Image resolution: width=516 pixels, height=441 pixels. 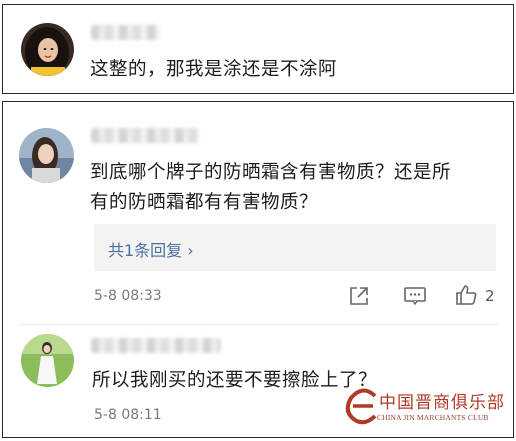 I want to click on comment-text-line-1: 到底哪个牌子的防晒霜含有害物质？还是所, so click(x=271, y=172).